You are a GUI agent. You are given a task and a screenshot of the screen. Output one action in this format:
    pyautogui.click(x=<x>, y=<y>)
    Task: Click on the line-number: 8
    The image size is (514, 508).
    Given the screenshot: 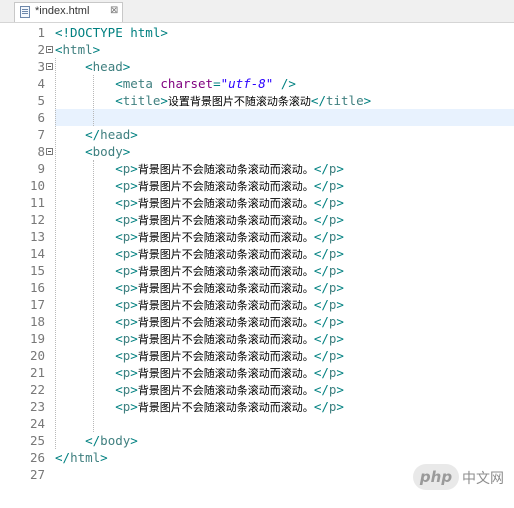 What is the action you would take?
    pyautogui.click(x=41, y=151)
    